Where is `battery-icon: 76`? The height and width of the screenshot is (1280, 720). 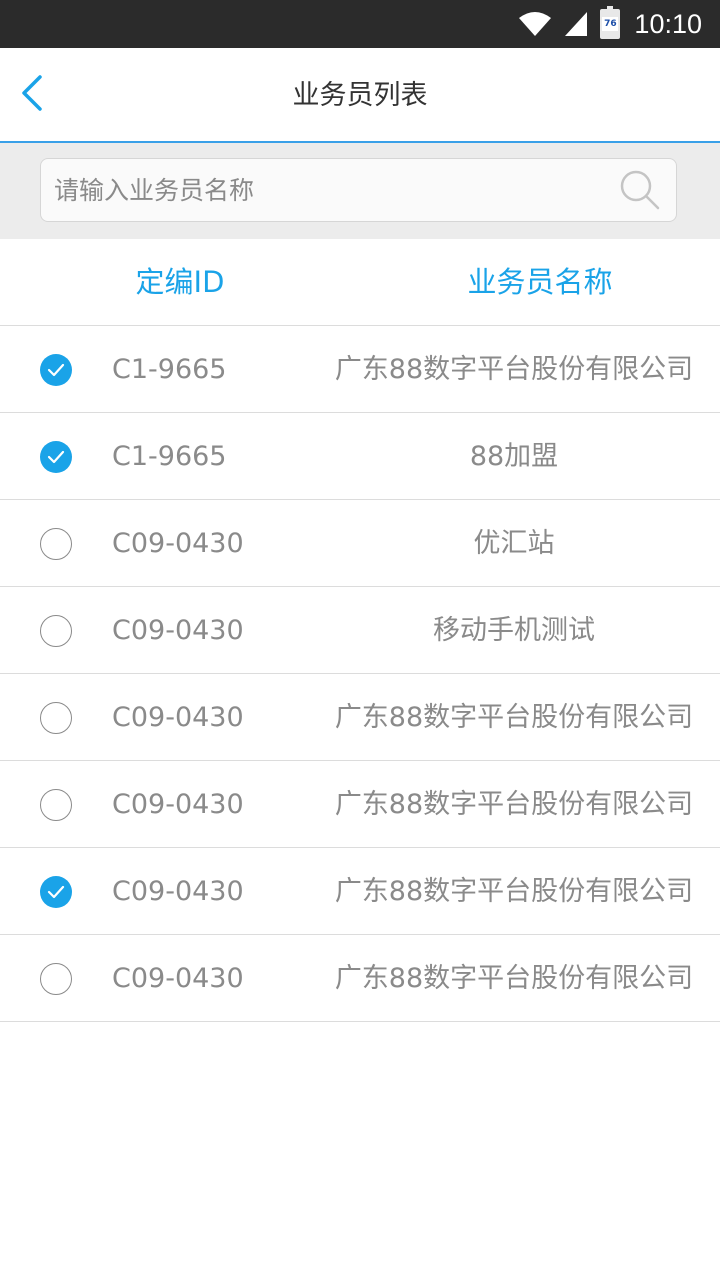
battery-icon: 76 is located at coordinates (610, 22).